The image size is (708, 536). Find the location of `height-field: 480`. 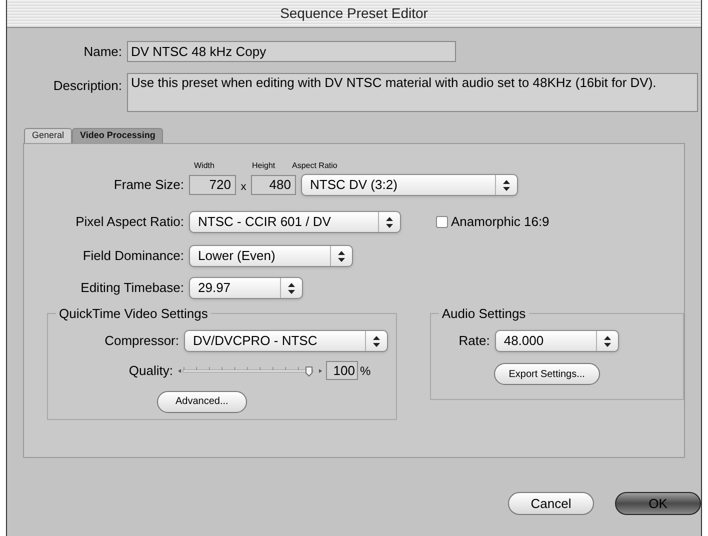

height-field: 480 is located at coordinates (273, 185).